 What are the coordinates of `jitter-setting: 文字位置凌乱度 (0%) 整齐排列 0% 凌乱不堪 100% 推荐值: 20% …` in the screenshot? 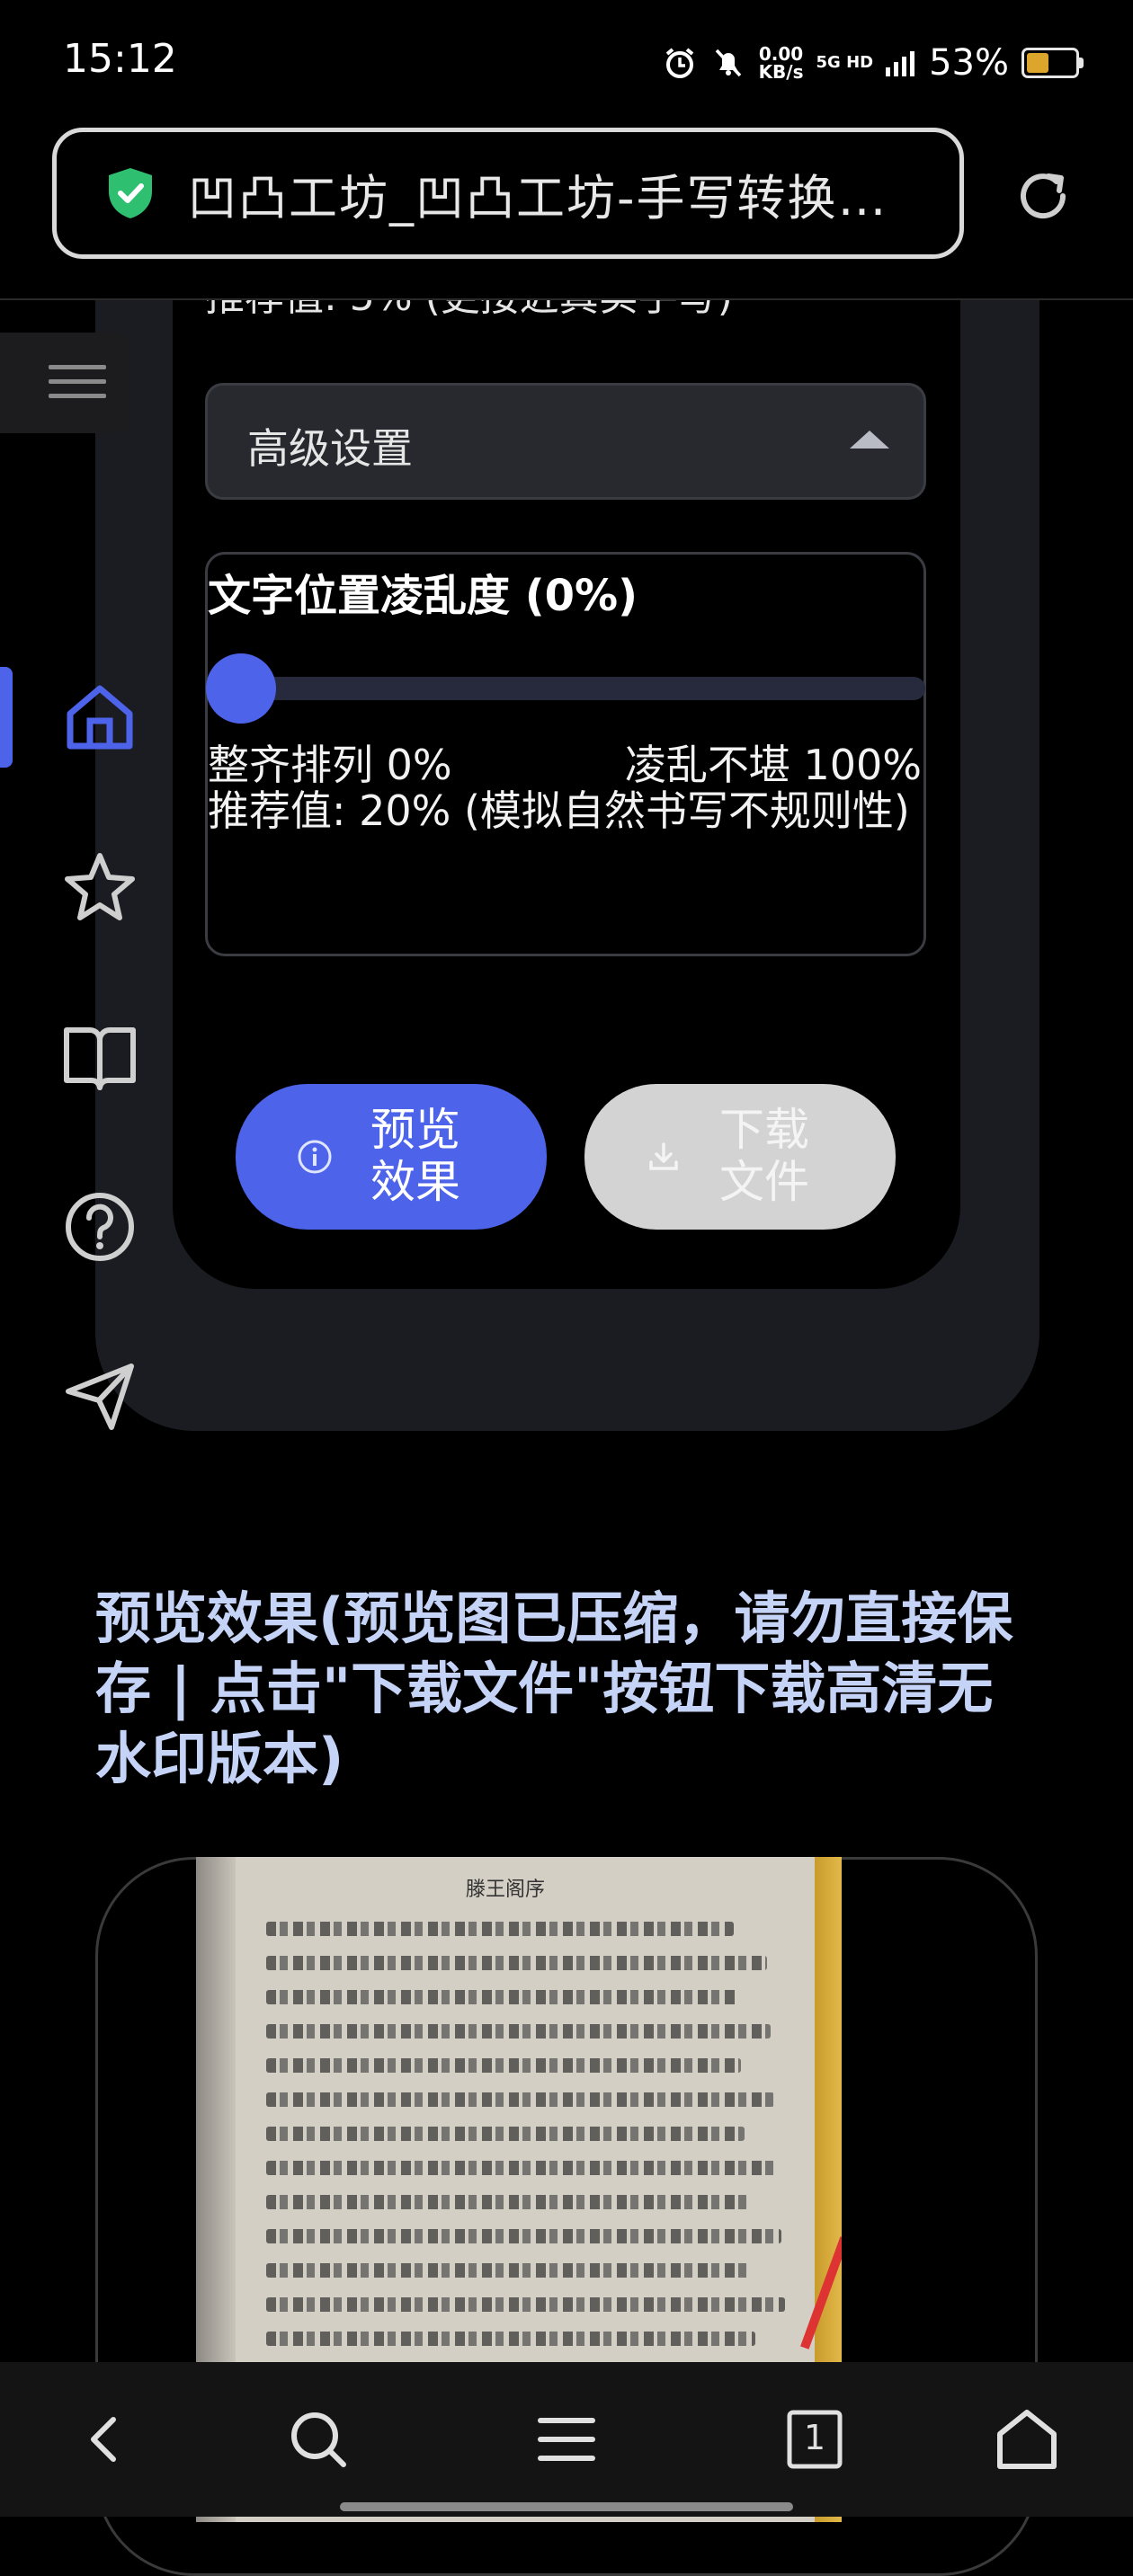 It's located at (565, 754).